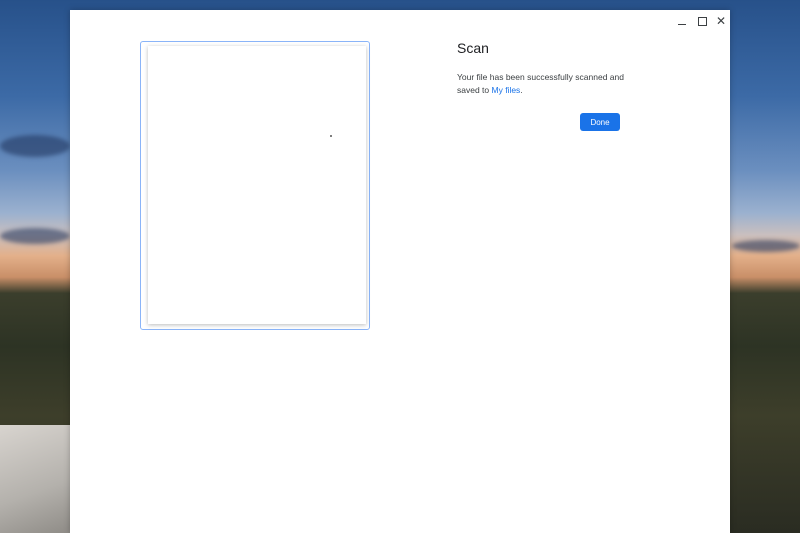 The height and width of the screenshot is (533, 800). I want to click on close-icon: ✕, so click(721, 21).